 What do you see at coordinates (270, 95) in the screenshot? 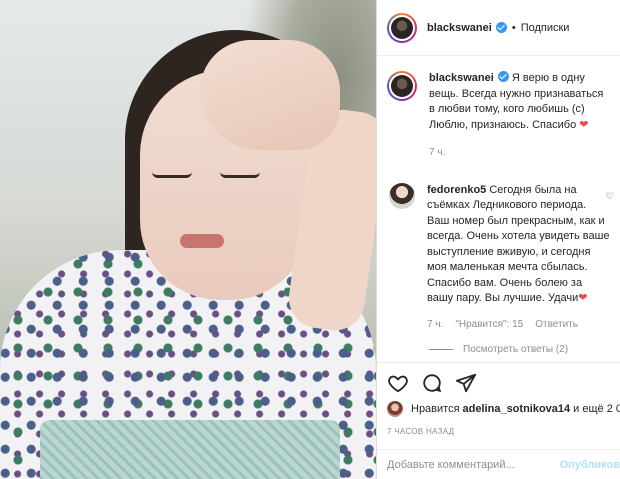
I see `photo-hand` at bounding box center [270, 95].